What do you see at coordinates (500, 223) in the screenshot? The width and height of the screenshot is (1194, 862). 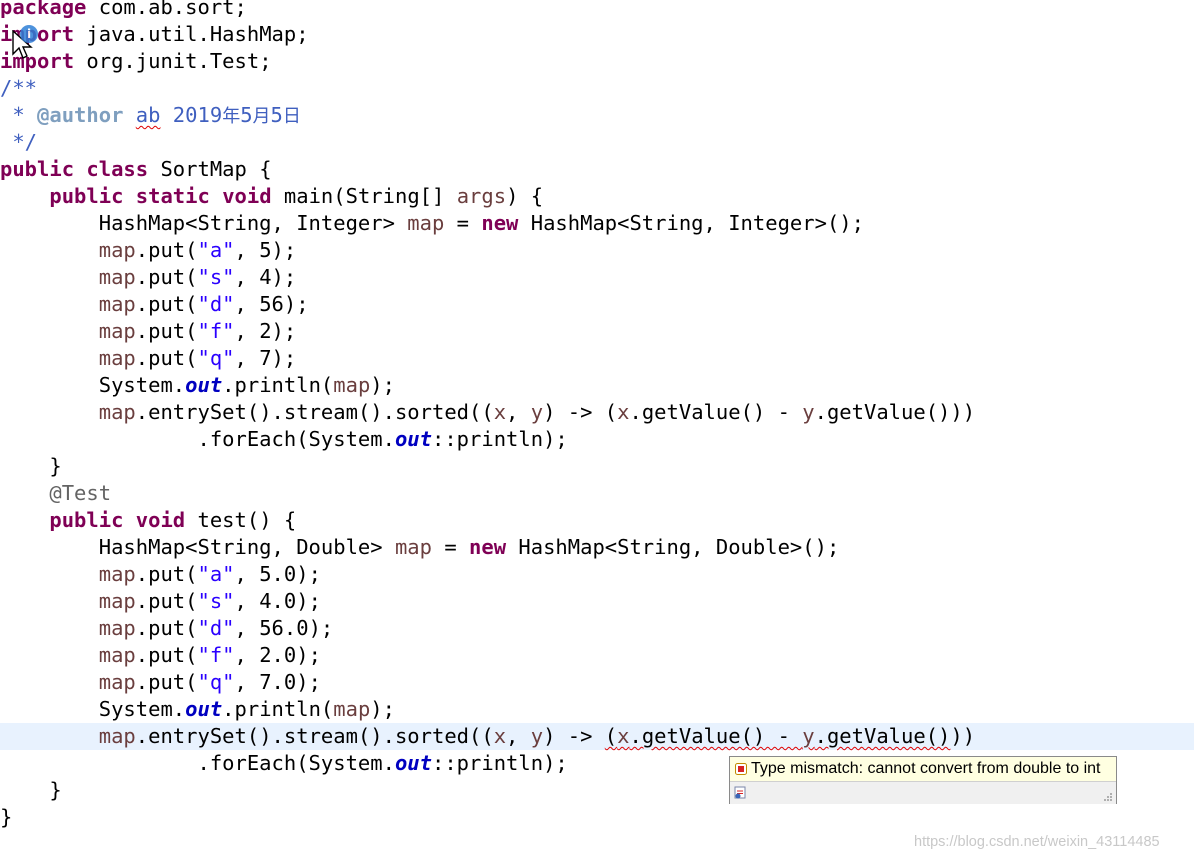 I see `code-token: new` at bounding box center [500, 223].